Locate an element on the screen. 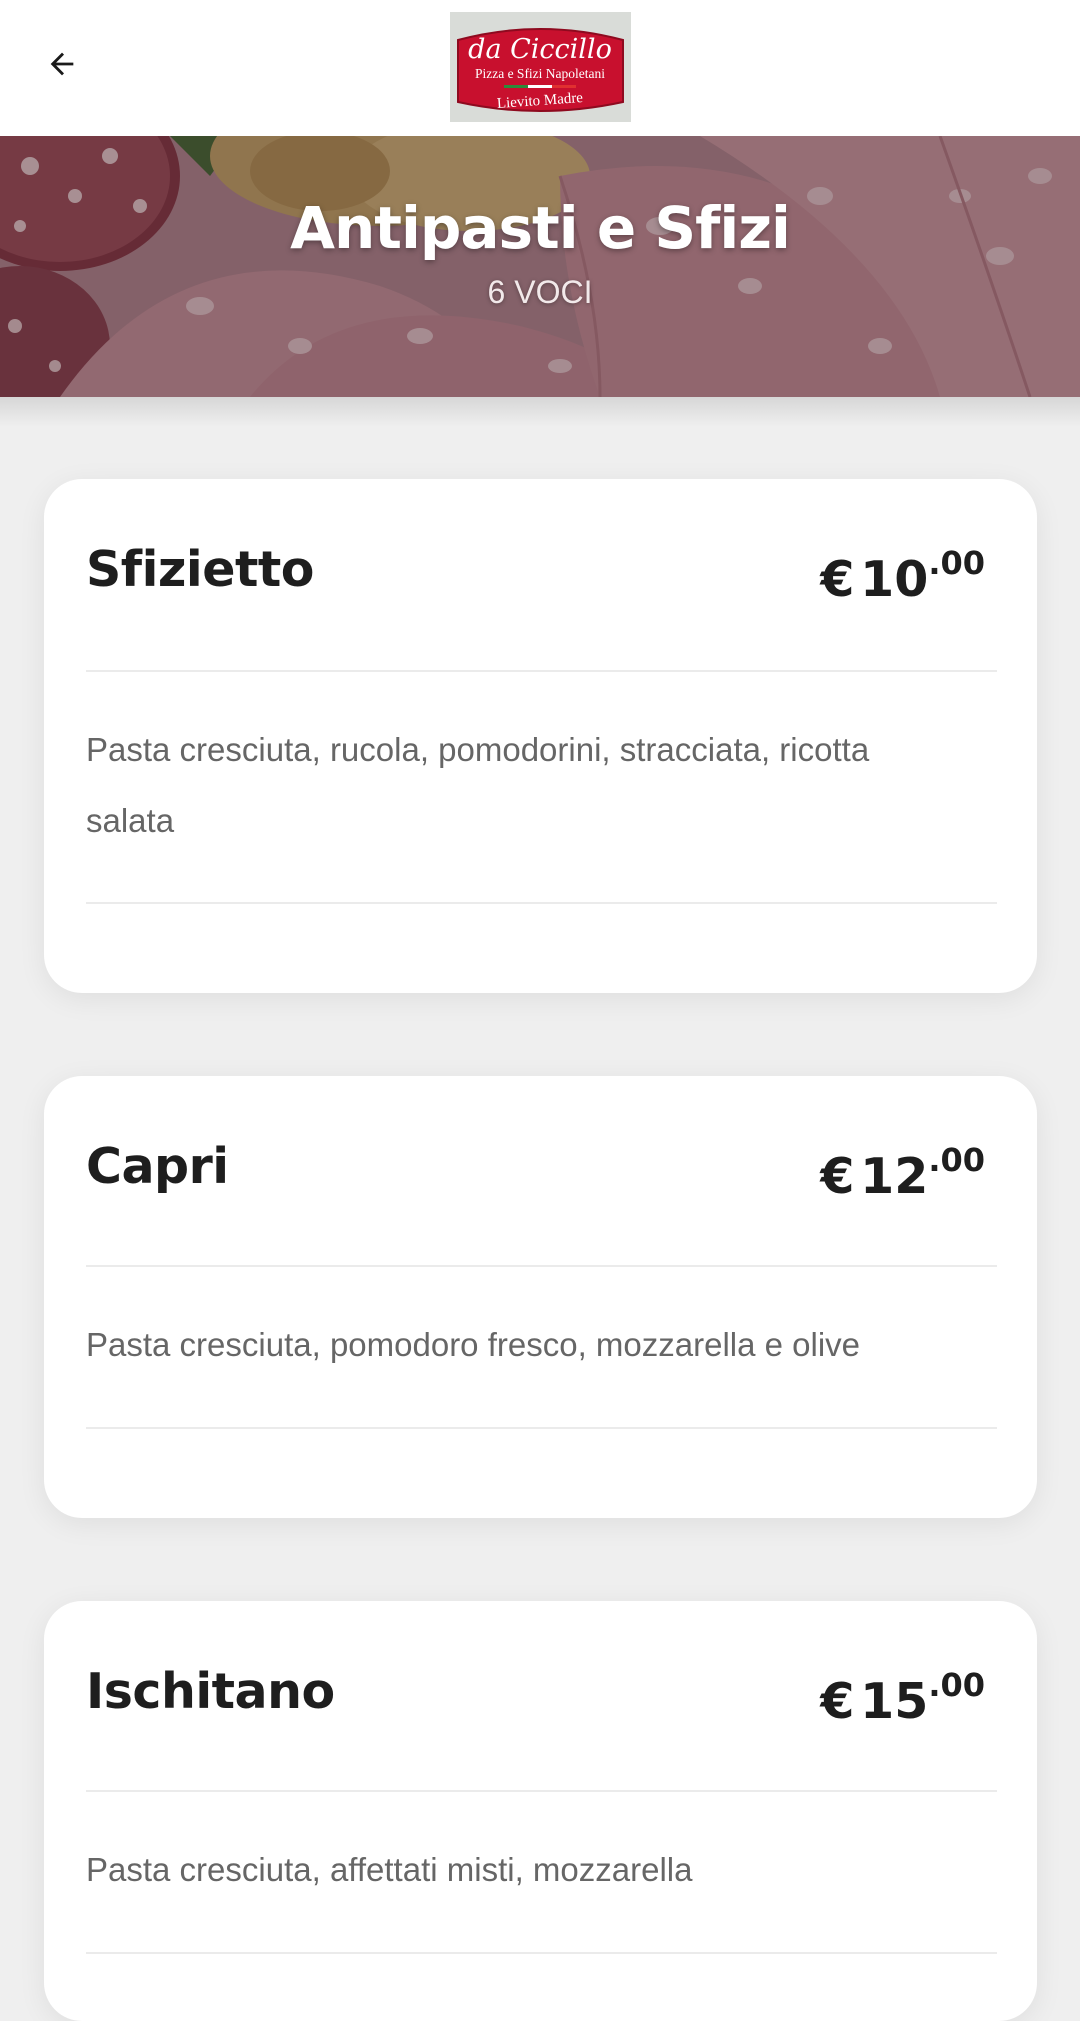 This screenshot has height=2021, width=1080. back-button is located at coordinates (62, 64).